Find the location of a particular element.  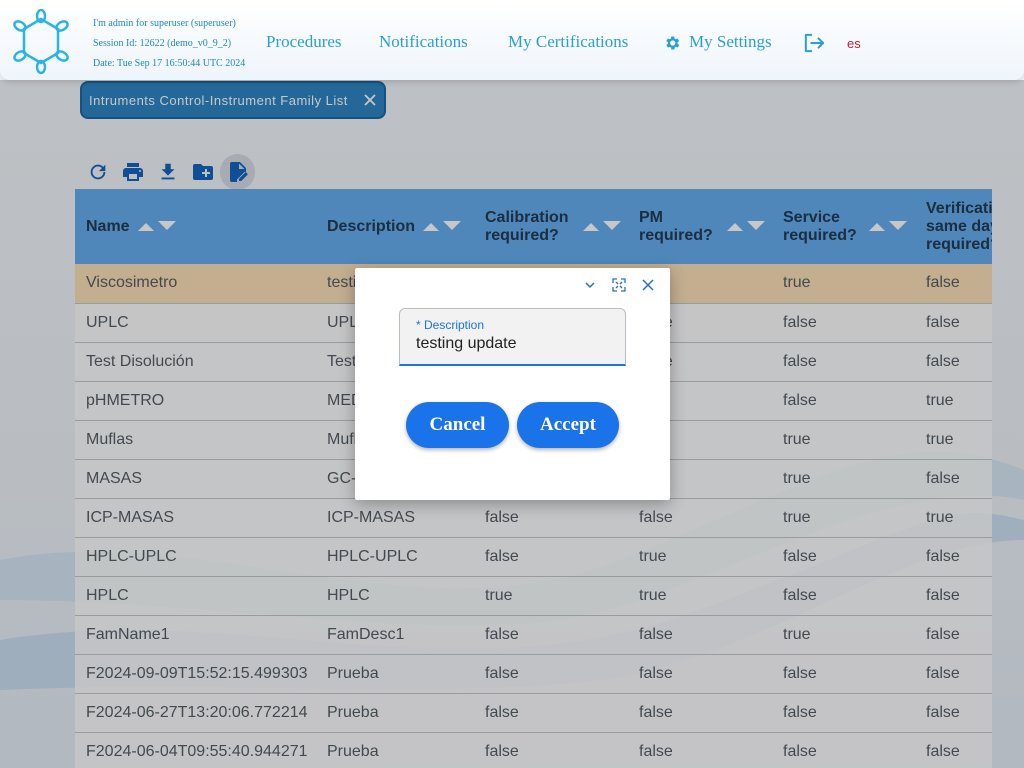

logout-icon is located at coordinates (814, 43).